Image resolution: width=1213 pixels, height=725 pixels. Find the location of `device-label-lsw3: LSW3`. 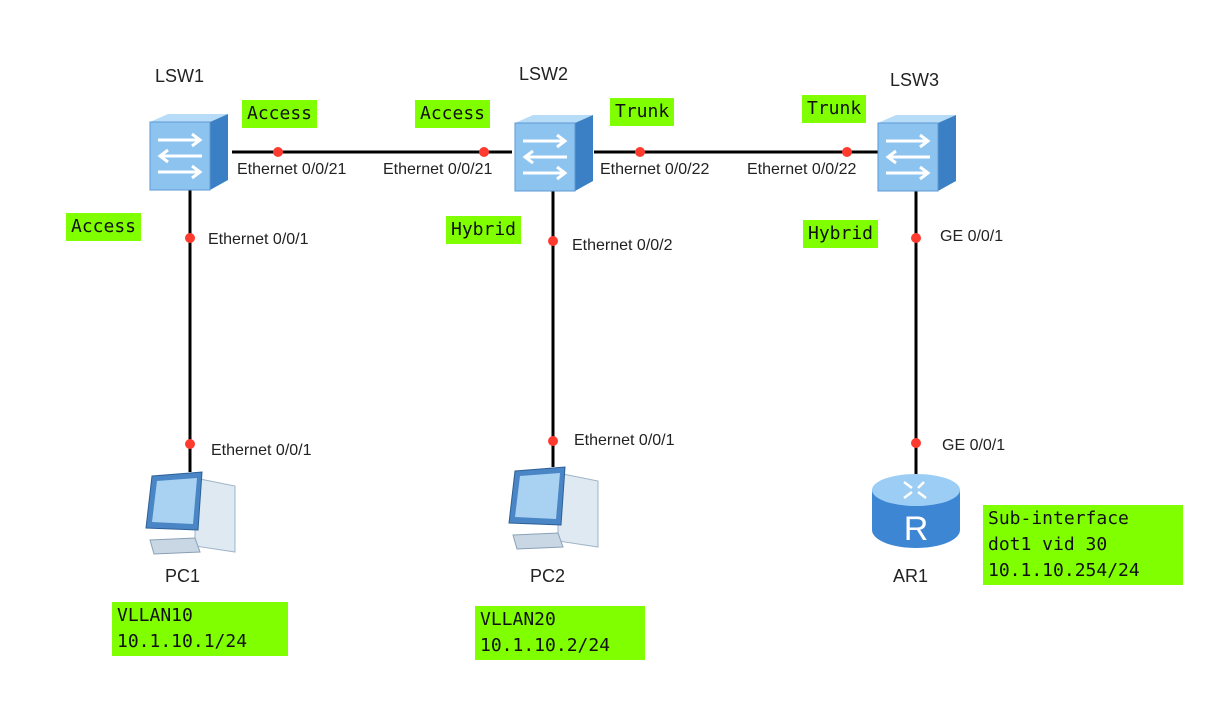

device-label-lsw3: LSW3 is located at coordinates (915, 80).